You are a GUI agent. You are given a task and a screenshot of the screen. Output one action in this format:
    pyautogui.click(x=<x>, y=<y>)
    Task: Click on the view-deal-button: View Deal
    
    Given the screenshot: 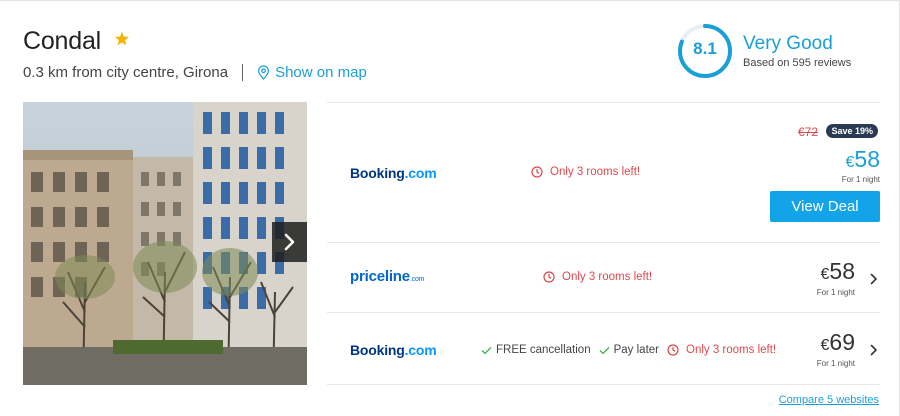 What is the action you would take?
    pyautogui.click(x=825, y=206)
    